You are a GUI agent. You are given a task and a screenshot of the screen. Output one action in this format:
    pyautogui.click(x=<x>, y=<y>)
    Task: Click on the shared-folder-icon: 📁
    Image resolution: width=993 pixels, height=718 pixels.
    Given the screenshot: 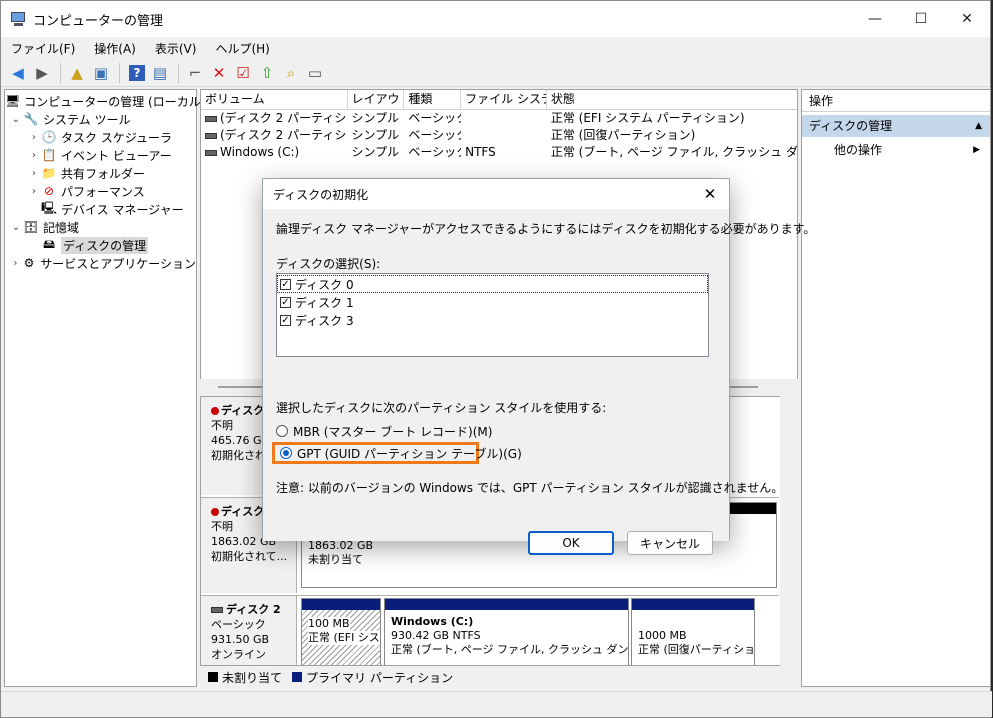 What is the action you would take?
    pyautogui.click(x=49, y=173)
    